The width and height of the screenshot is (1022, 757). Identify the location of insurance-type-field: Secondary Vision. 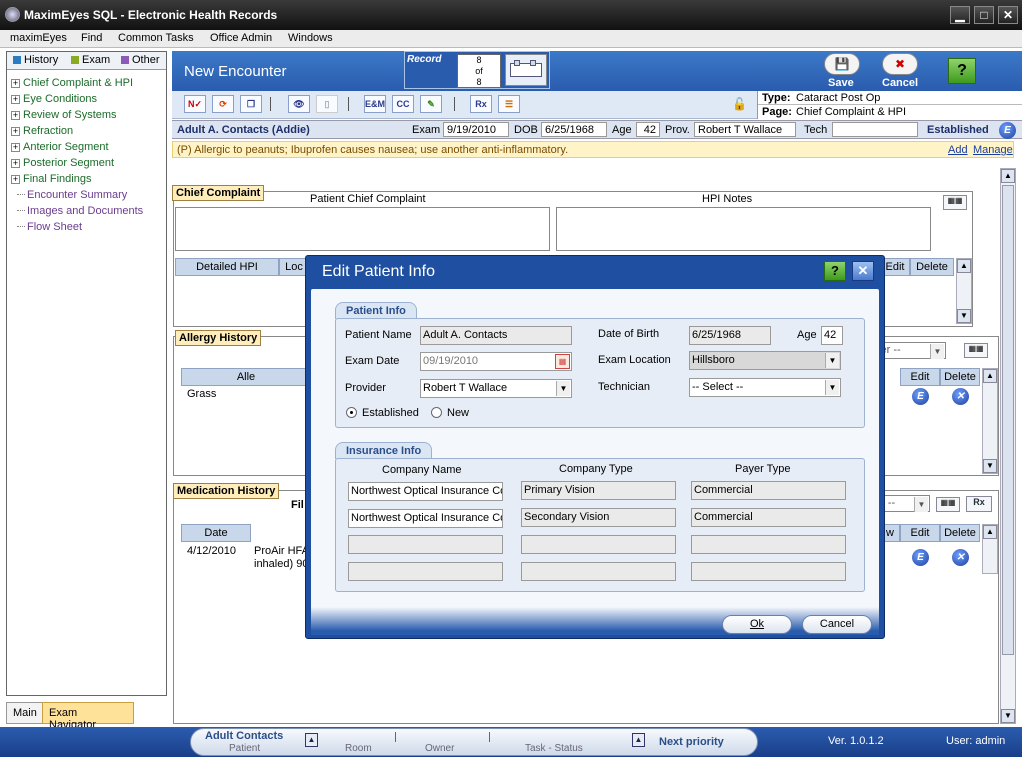
(598, 517).